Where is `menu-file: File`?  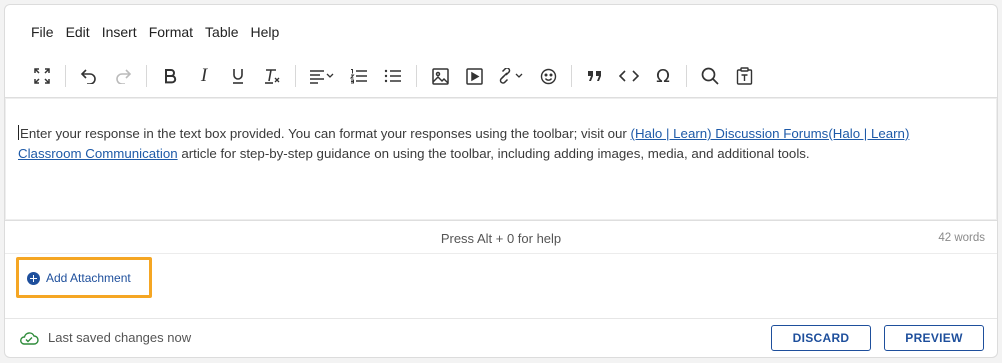
menu-file: File is located at coordinates (42, 32).